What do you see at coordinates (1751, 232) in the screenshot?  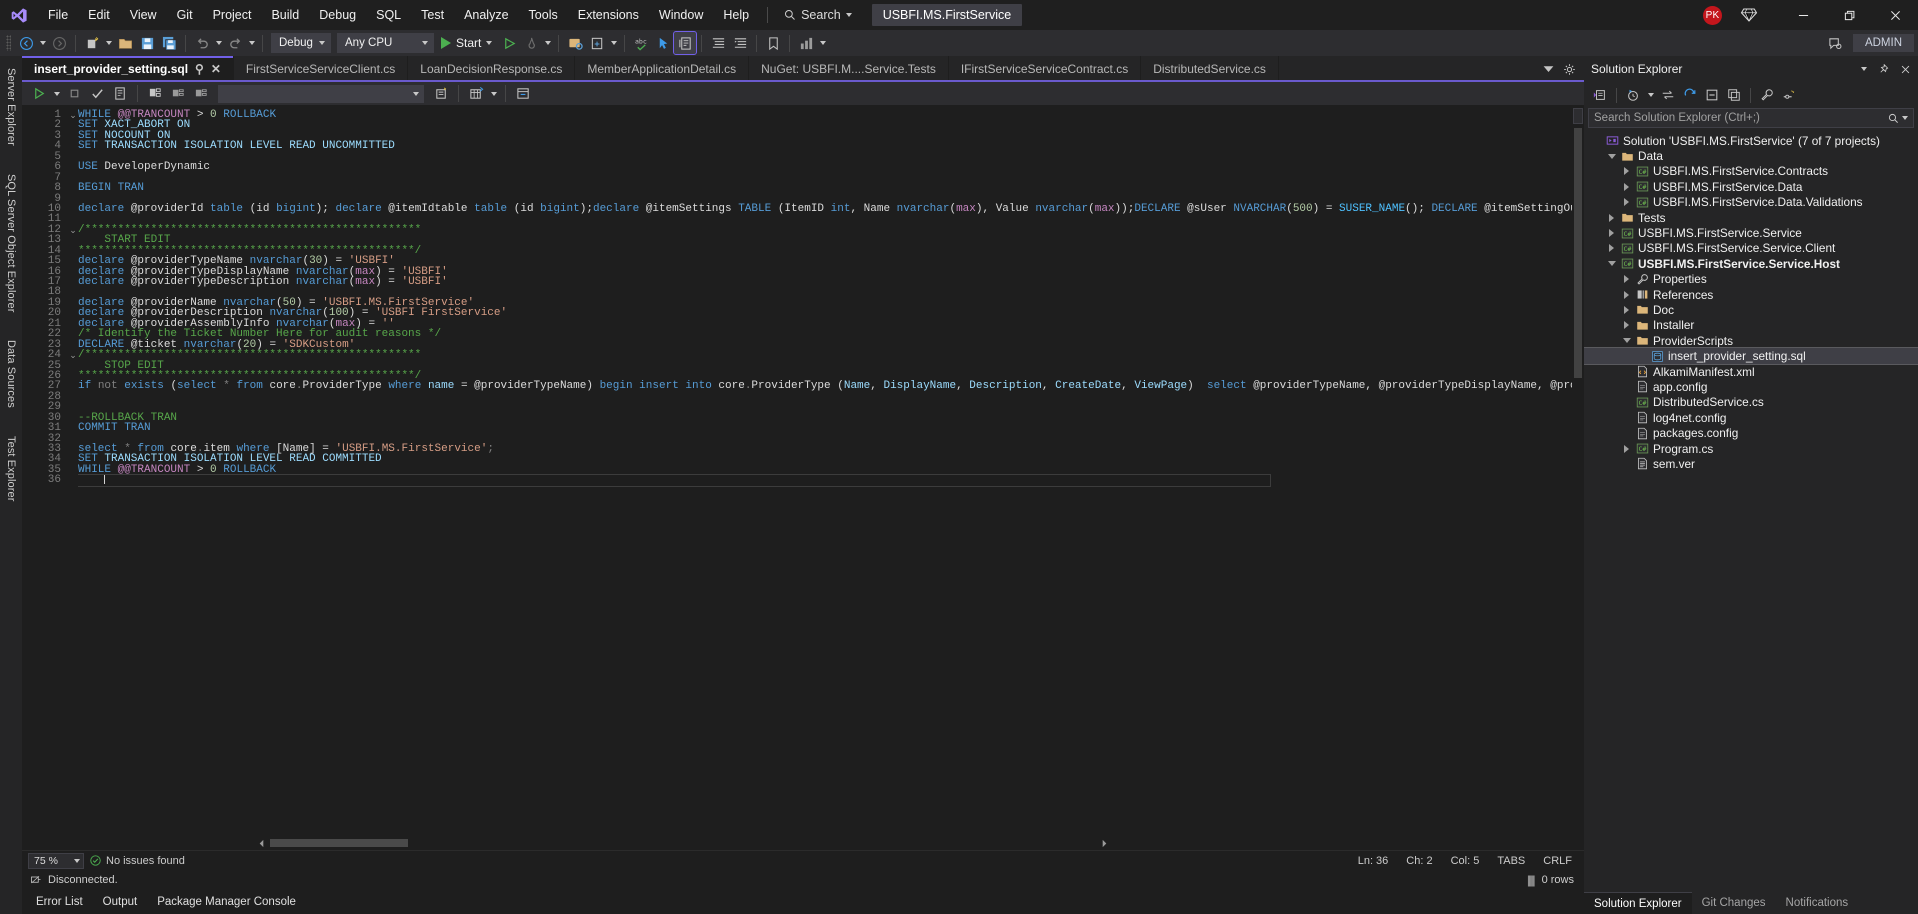 I see `tree-item: C# USBFI.MS.FirstService.Service` at bounding box center [1751, 232].